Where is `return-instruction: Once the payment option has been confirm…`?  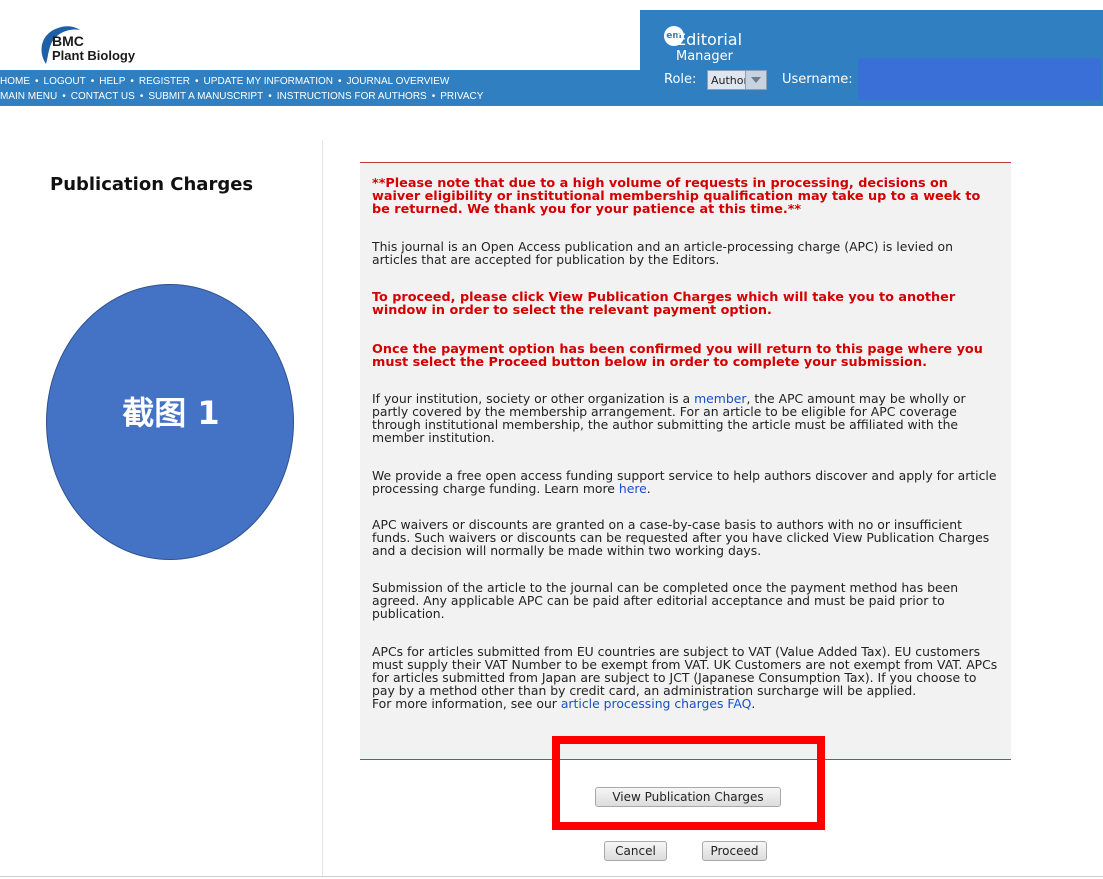
return-instruction: Once the payment option has been confirm… is located at coordinates (677, 356).